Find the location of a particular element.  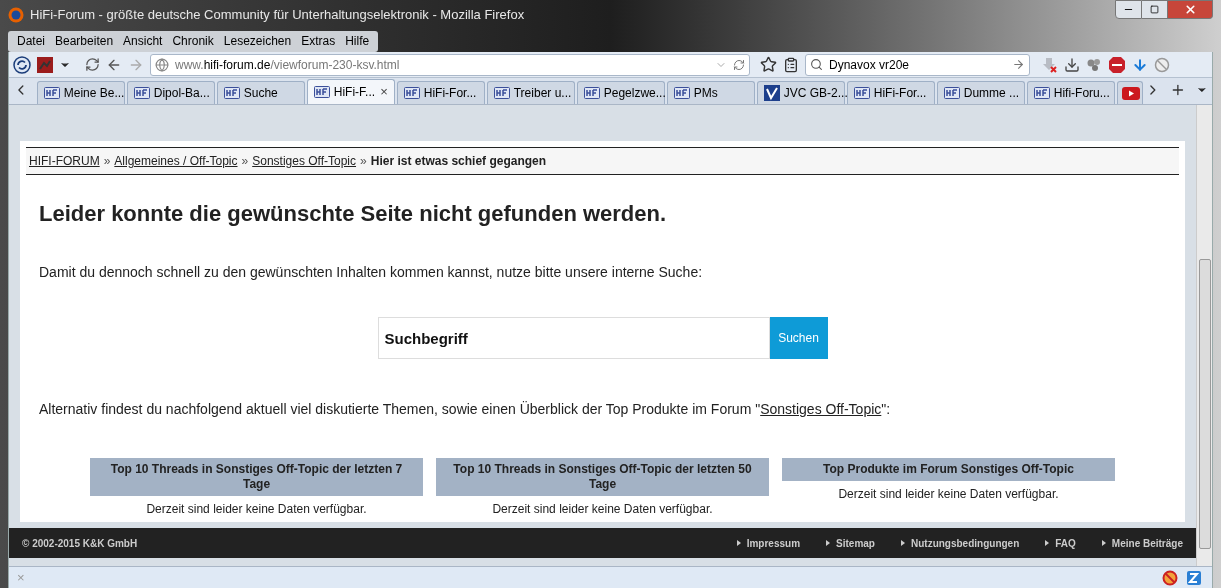

browser-tab: PMs is located at coordinates (710, 92).